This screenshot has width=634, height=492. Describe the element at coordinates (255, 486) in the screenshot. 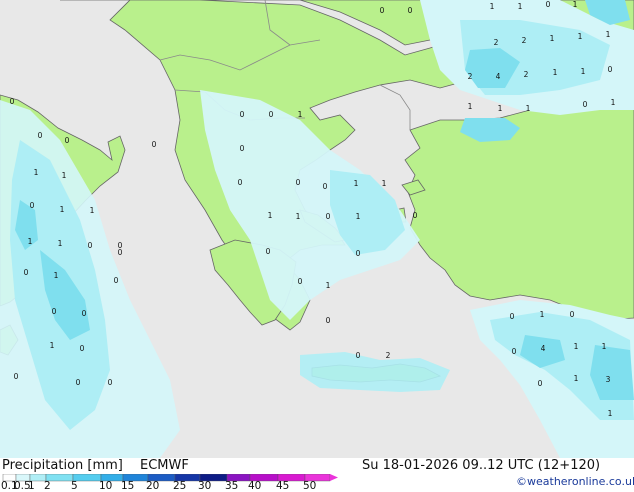

I see `legend-tick-label: 40` at that location.